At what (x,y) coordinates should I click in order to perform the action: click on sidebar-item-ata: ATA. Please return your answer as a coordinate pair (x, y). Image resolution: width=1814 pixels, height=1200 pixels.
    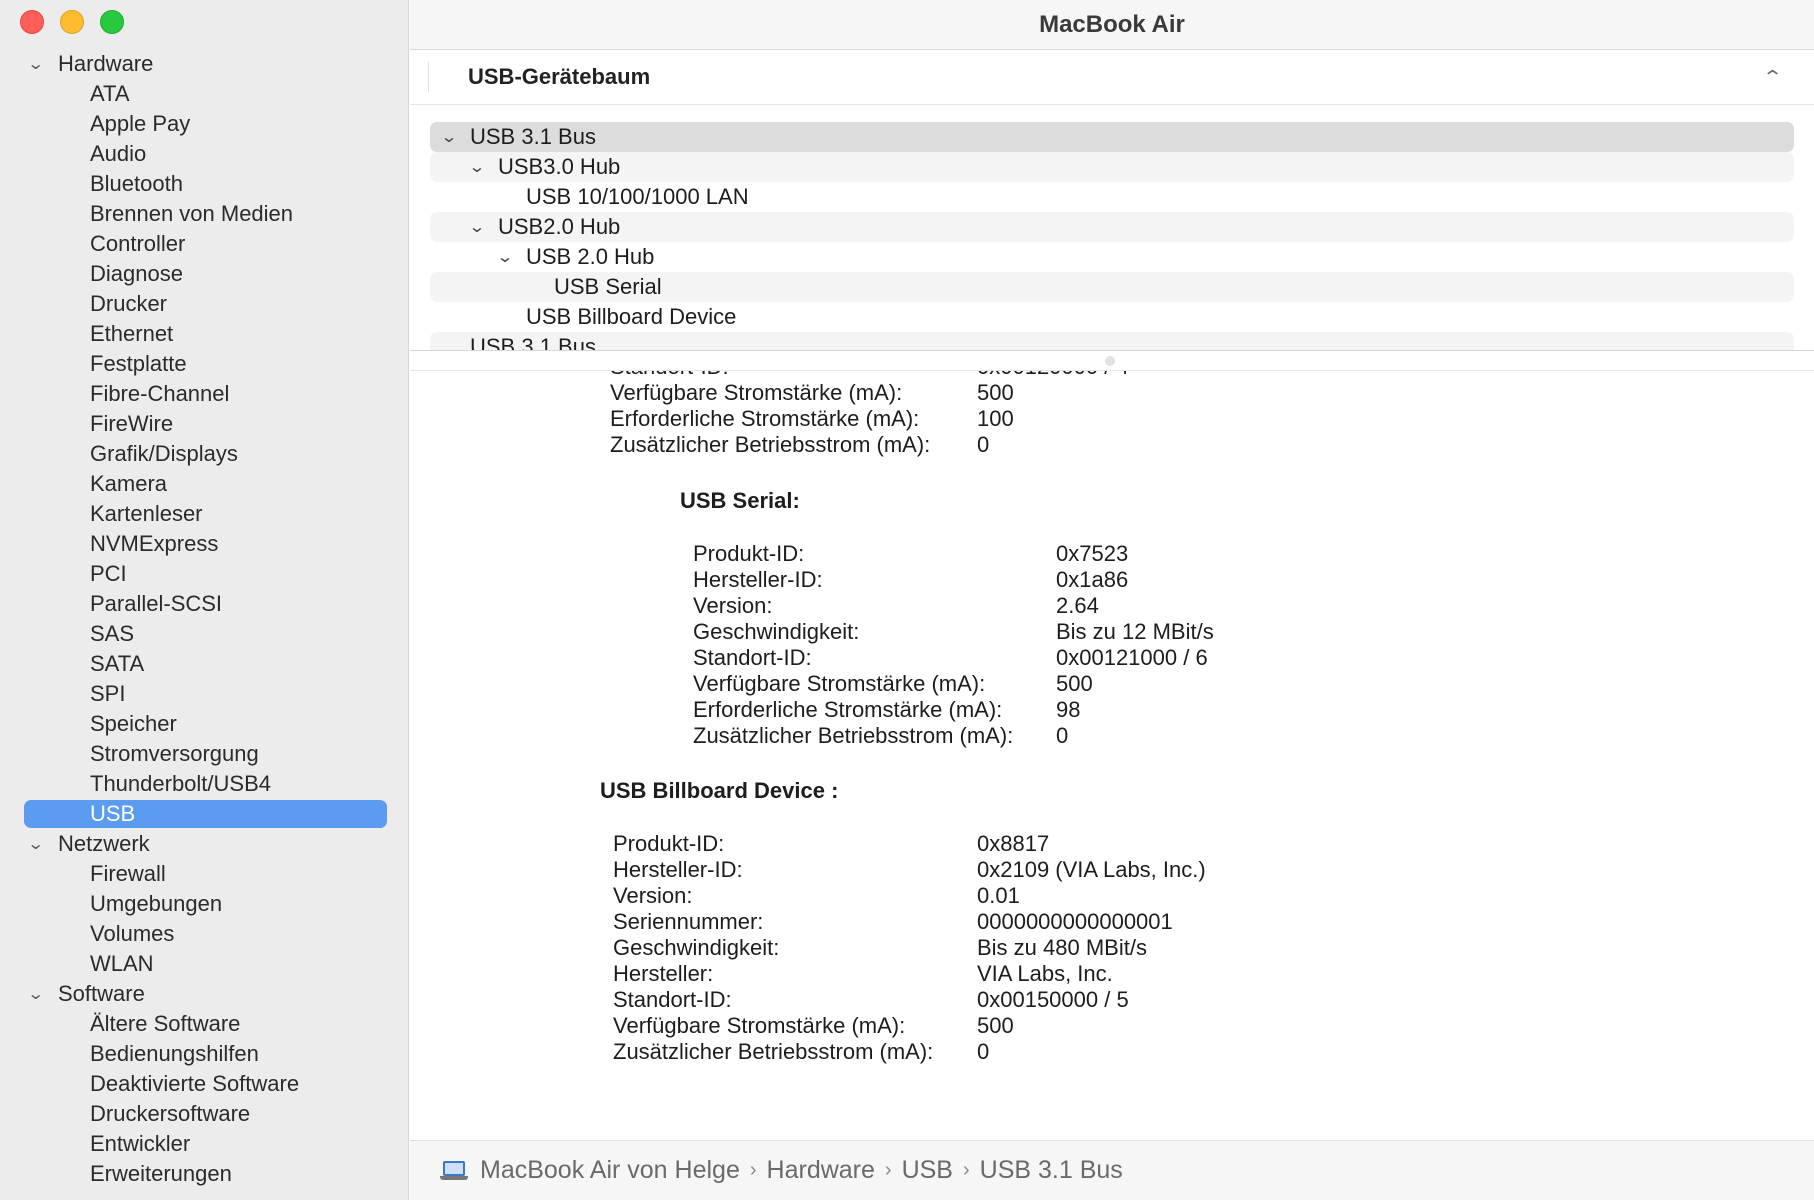
    Looking at the image, I should click on (204, 94).